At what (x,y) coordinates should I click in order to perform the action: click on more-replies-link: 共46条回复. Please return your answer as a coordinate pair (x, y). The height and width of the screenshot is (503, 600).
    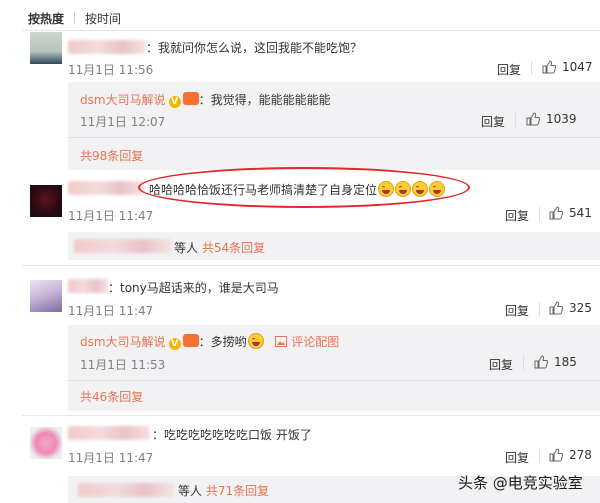
    Looking at the image, I should click on (111, 396).